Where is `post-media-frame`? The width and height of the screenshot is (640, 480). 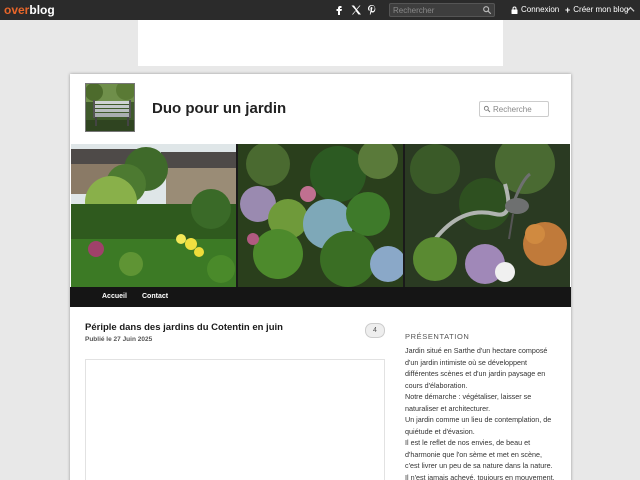
post-media-frame is located at coordinates (235, 419).